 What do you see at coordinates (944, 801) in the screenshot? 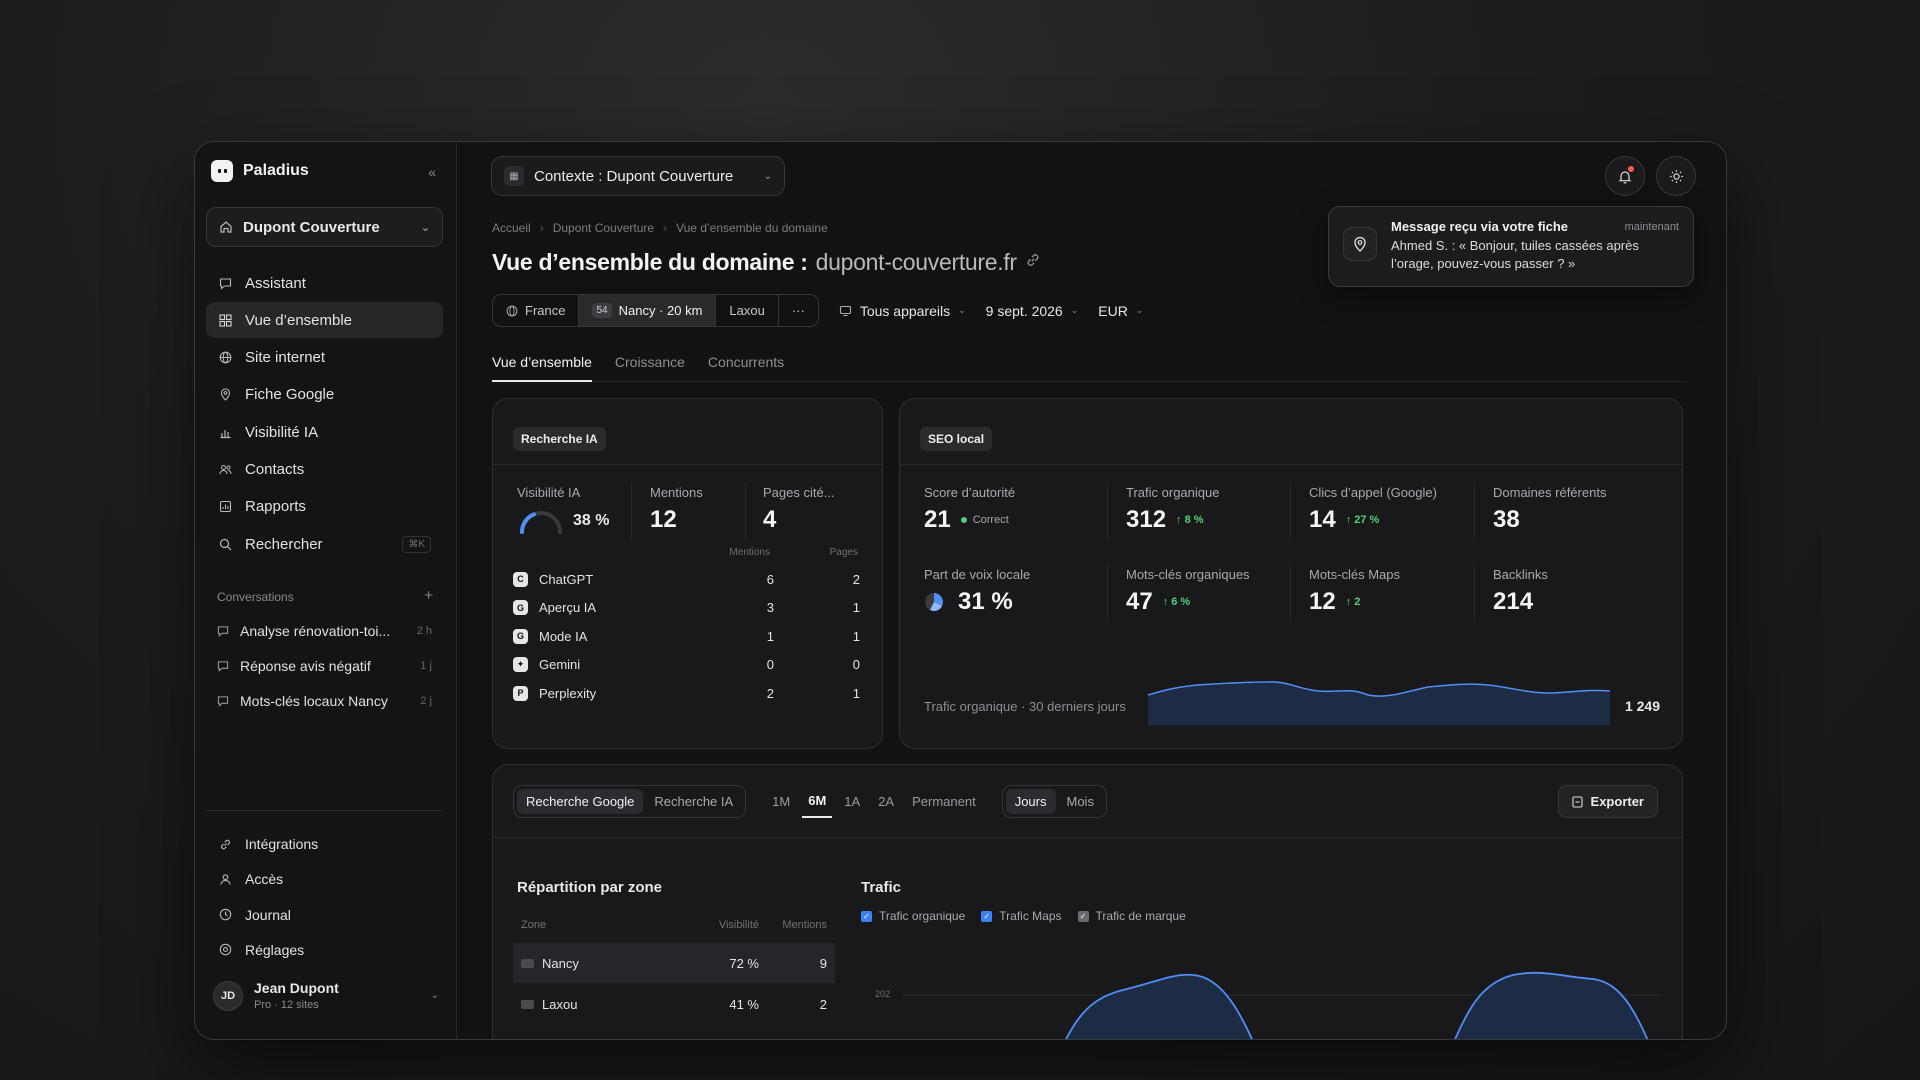
I see `range-permanent: Permanent` at bounding box center [944, 801].